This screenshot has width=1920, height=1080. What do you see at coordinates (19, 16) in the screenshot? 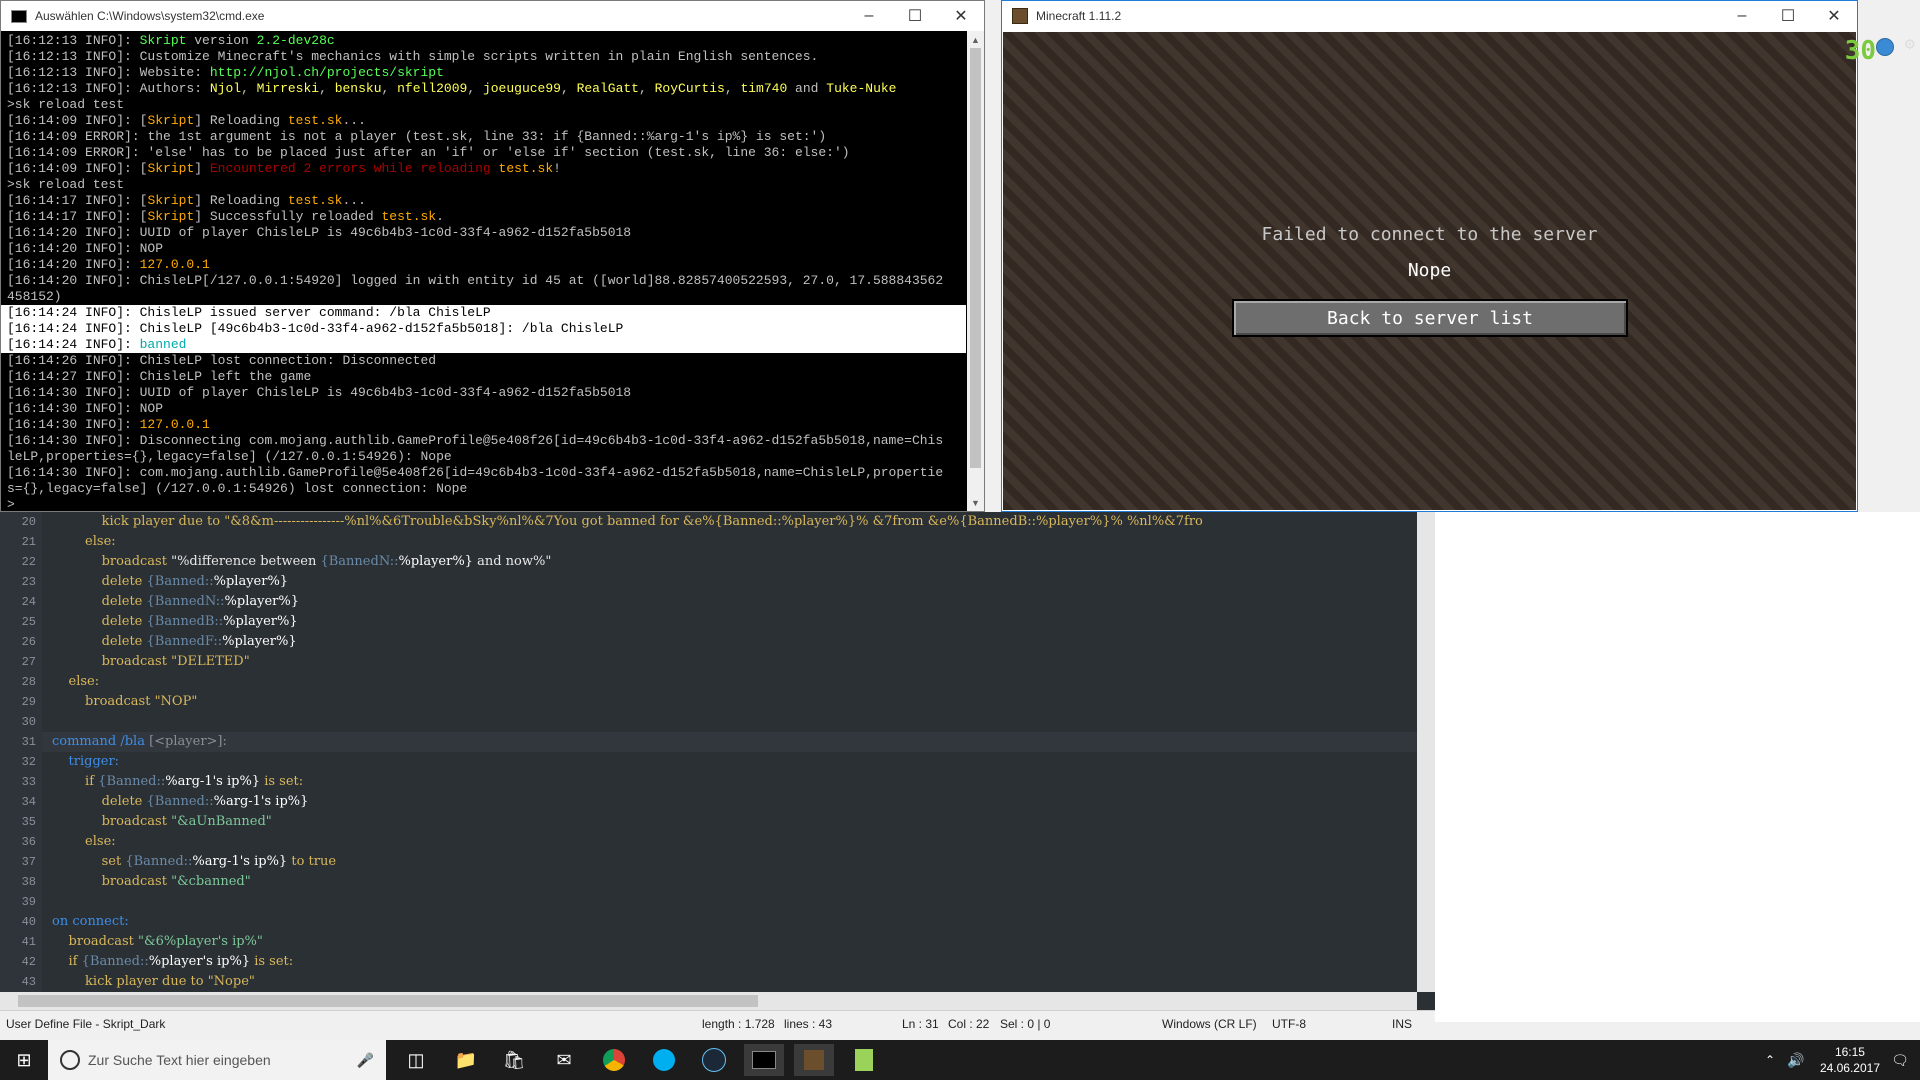
I see `cmd-icon` at bounding box center [19, 16].